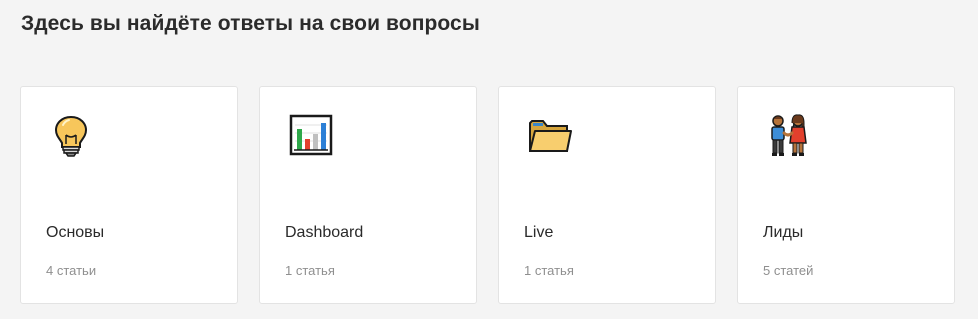 Image resolution: width=978 pixels, height=319 pixels. Describe the element at coordinates (250, 23) in the screenshot. I see `page-title: Здесь вы найдёте ответы на свои вопросы` at that location.